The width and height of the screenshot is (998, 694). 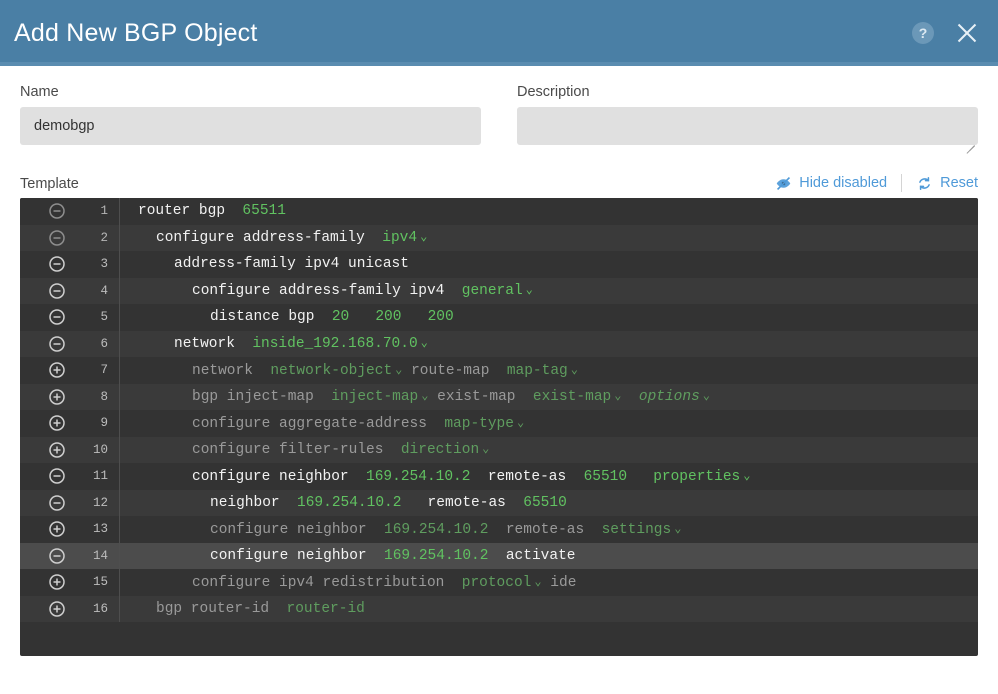 I want to click on description-wrap, so click(x=747, y=130).